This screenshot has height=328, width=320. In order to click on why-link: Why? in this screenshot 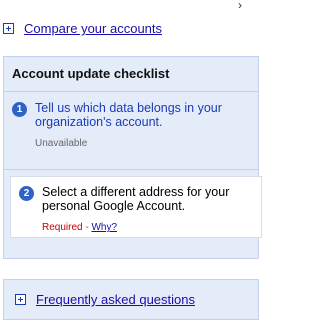, I will do `click(104, 227)`.